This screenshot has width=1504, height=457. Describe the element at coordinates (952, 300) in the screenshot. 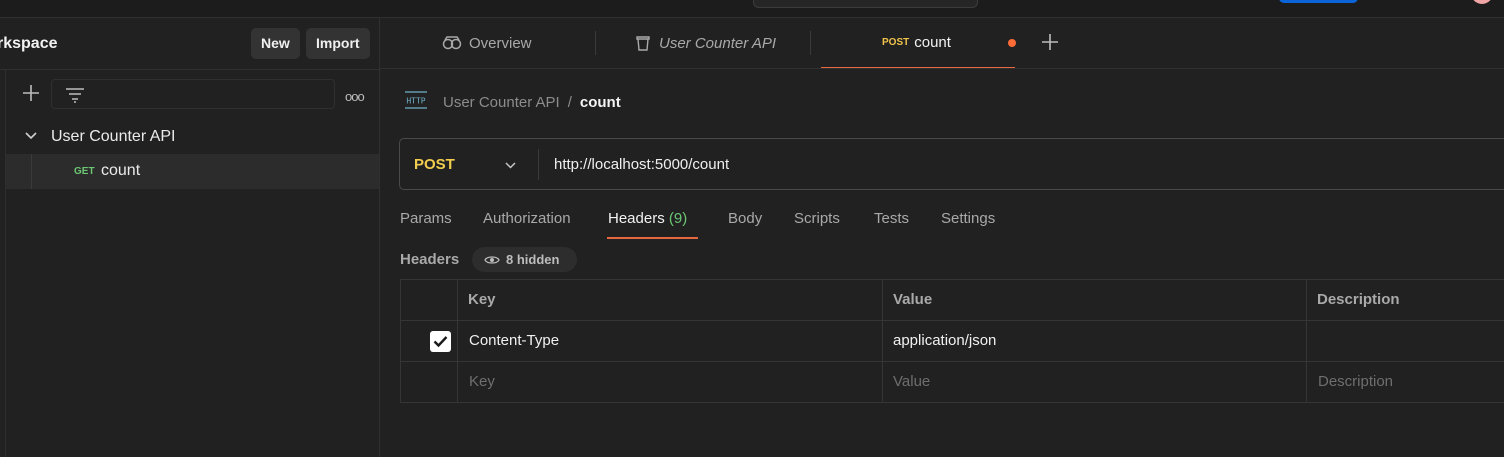

I see `table-header-row: Key Value Description` at that location.